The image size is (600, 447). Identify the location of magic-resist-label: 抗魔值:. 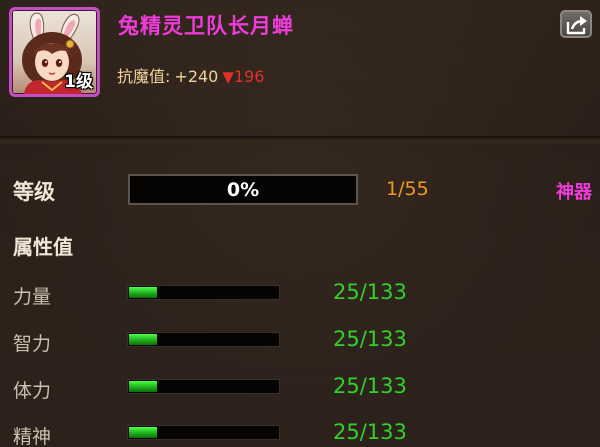
(144, 76).